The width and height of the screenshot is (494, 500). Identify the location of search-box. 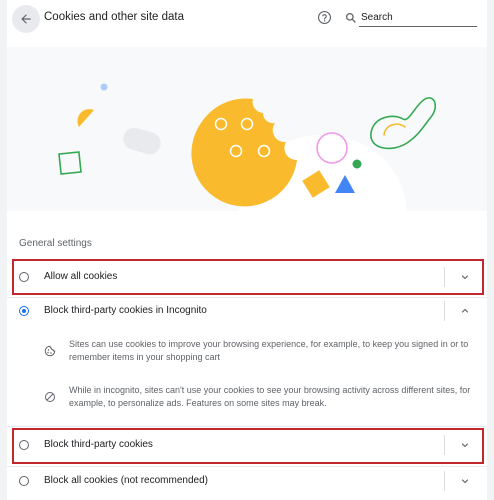
(410, 18).